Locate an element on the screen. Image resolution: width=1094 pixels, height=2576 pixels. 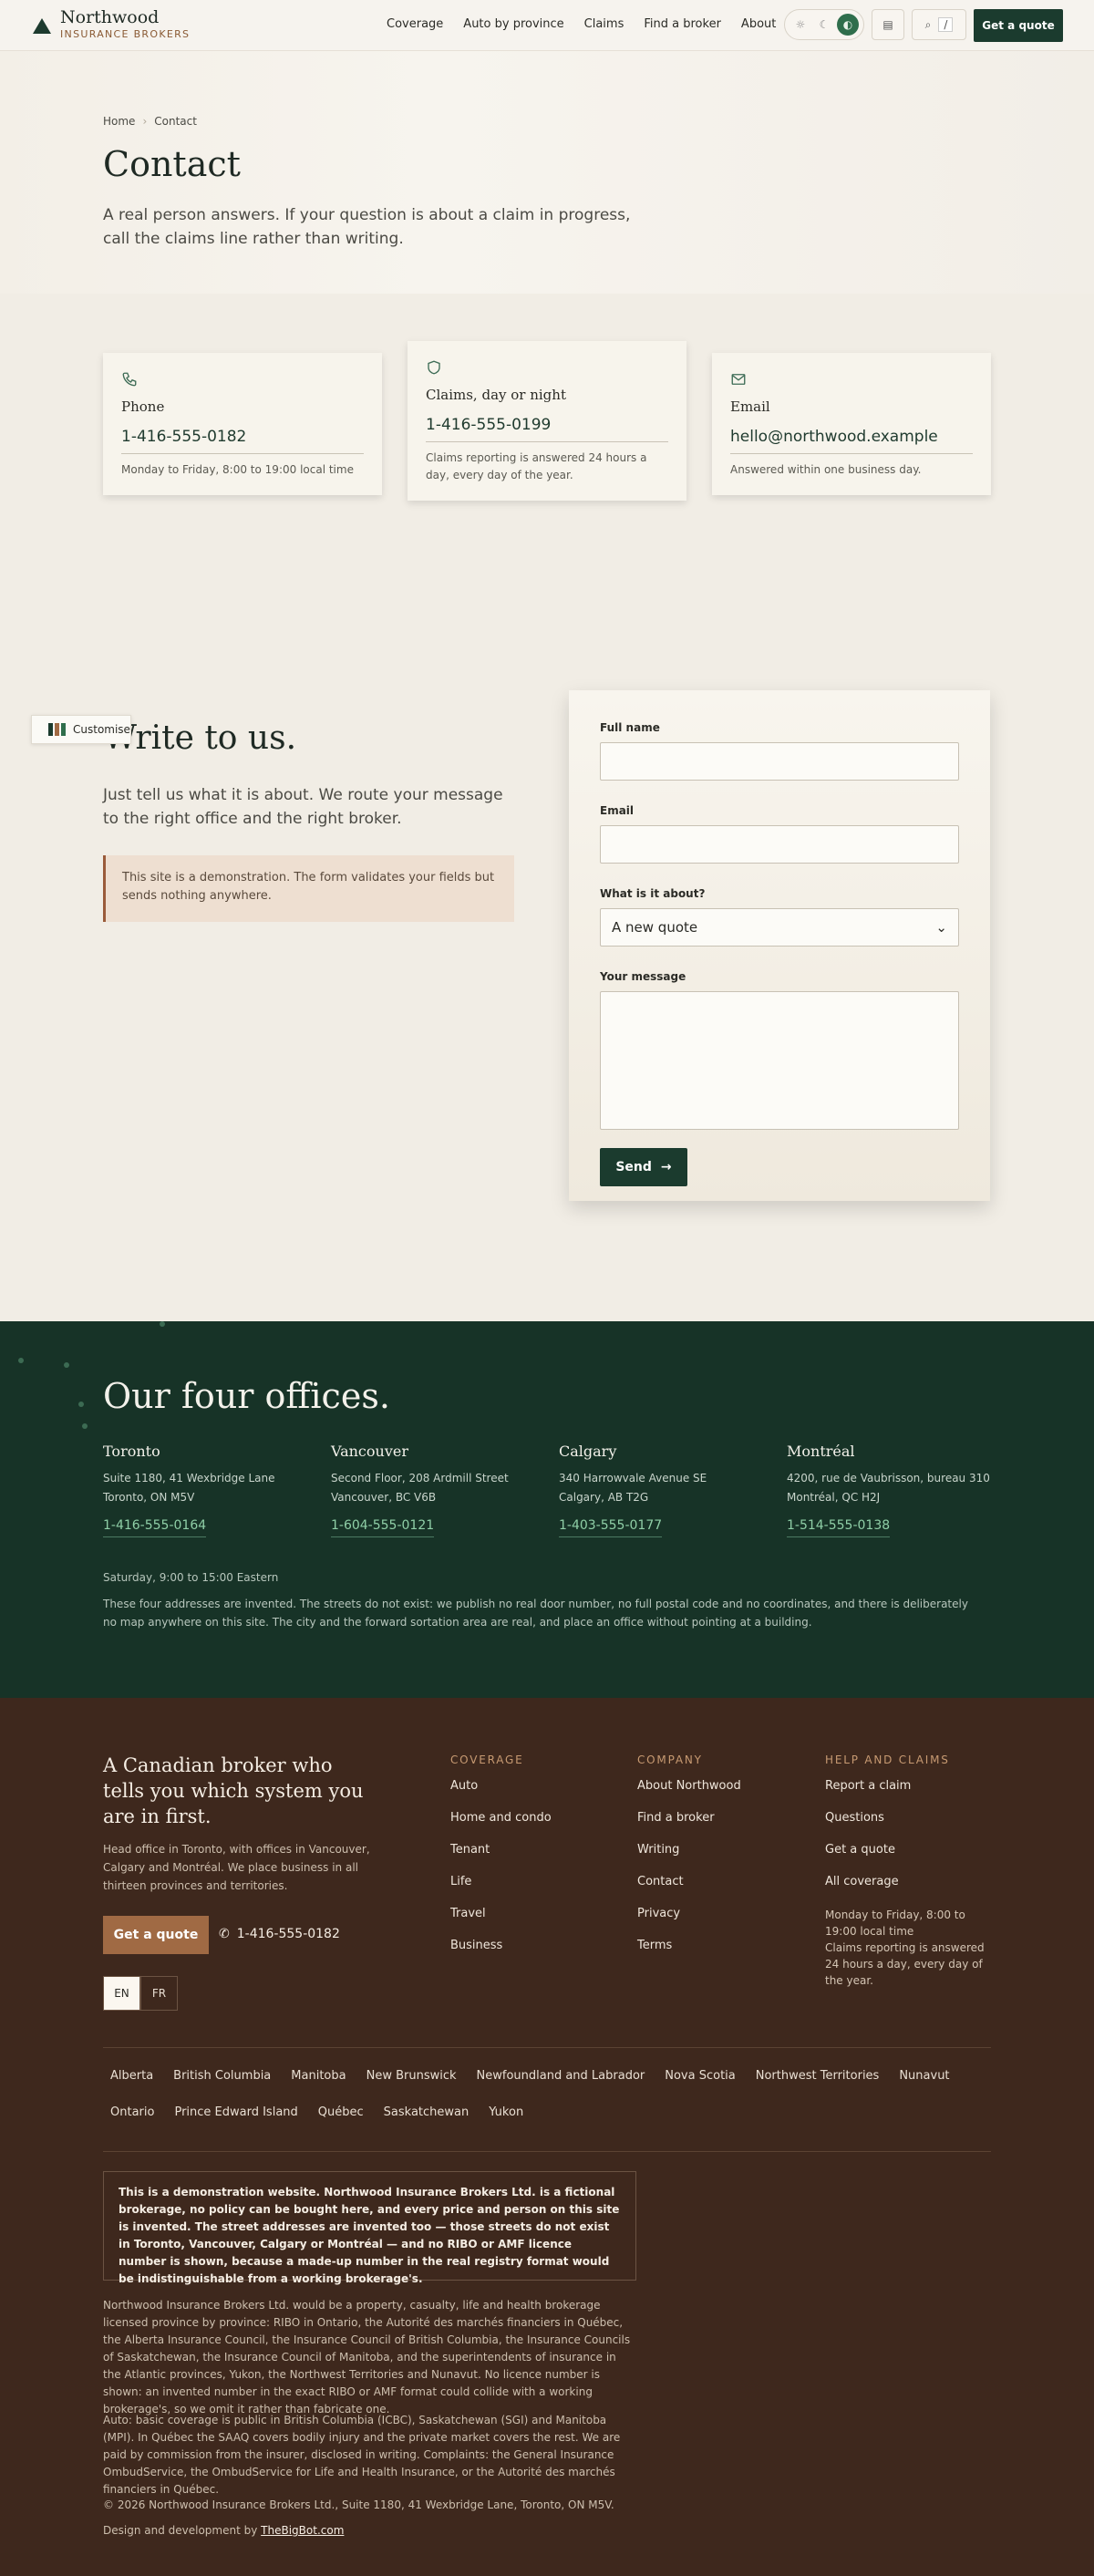
get-quote-button: Get a quote is located at coordinates (1018, 25).